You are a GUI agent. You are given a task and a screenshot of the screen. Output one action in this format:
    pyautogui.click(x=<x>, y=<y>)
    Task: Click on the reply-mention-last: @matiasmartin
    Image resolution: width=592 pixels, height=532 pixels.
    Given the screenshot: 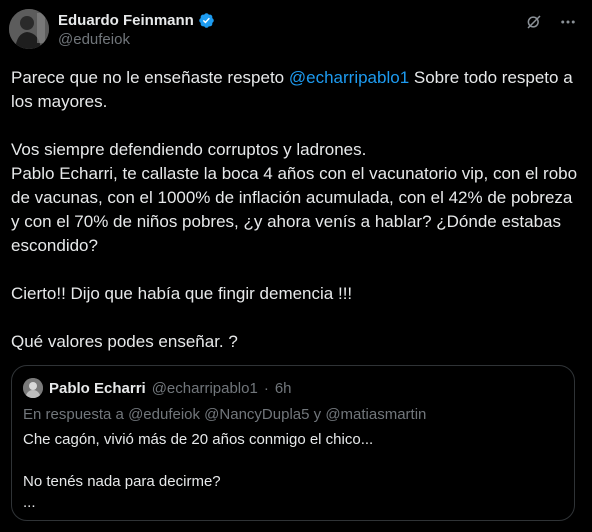 What is the action you would take?
    pyautogui.click(x=375, y=414)
    